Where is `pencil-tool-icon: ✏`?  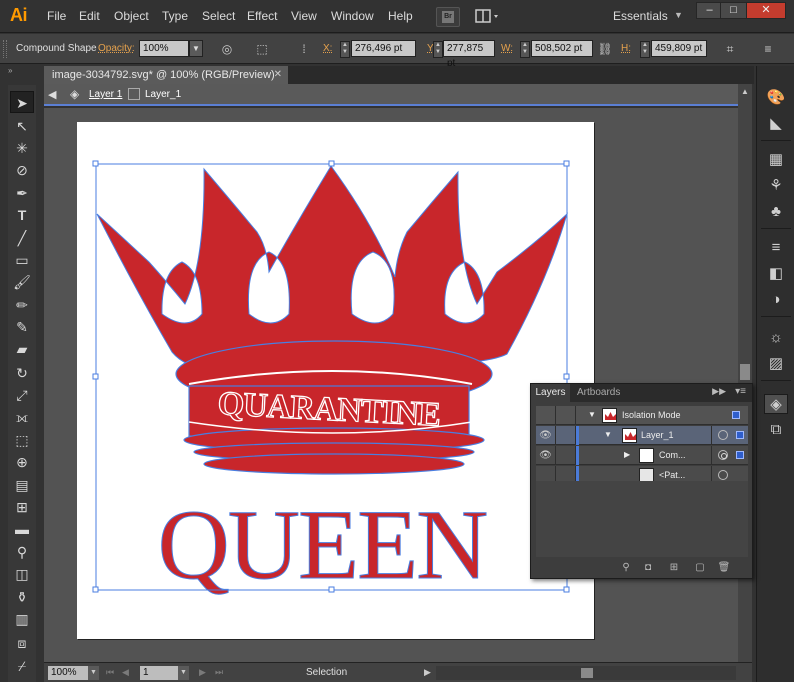
pencil-tool-icon: ✏ is located at coordinates (22, 305).